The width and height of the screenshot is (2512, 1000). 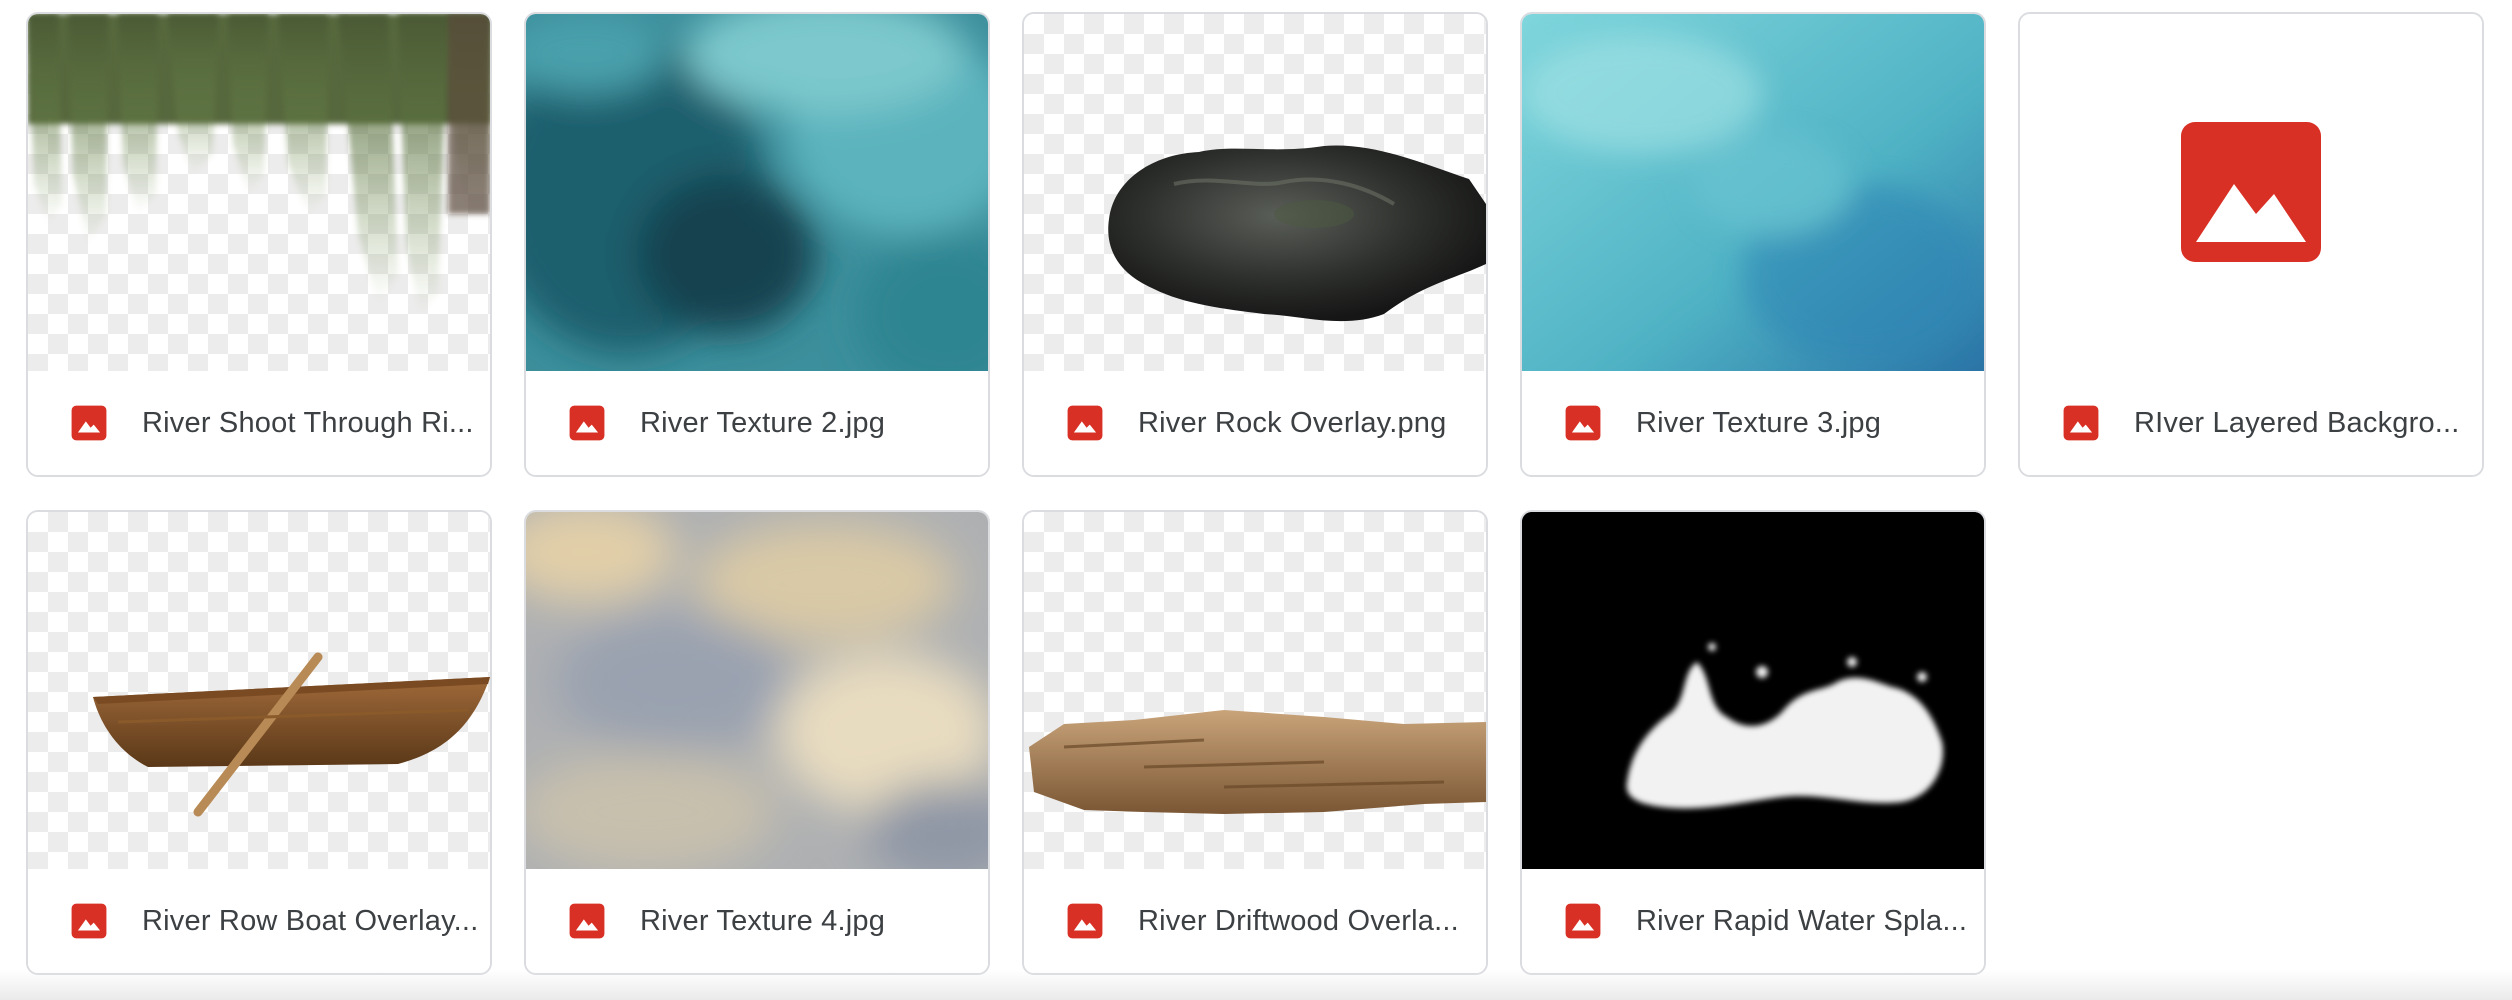 I want to click on file-info-bar: River Texture 2.jpg, so click(x=757, y=423).